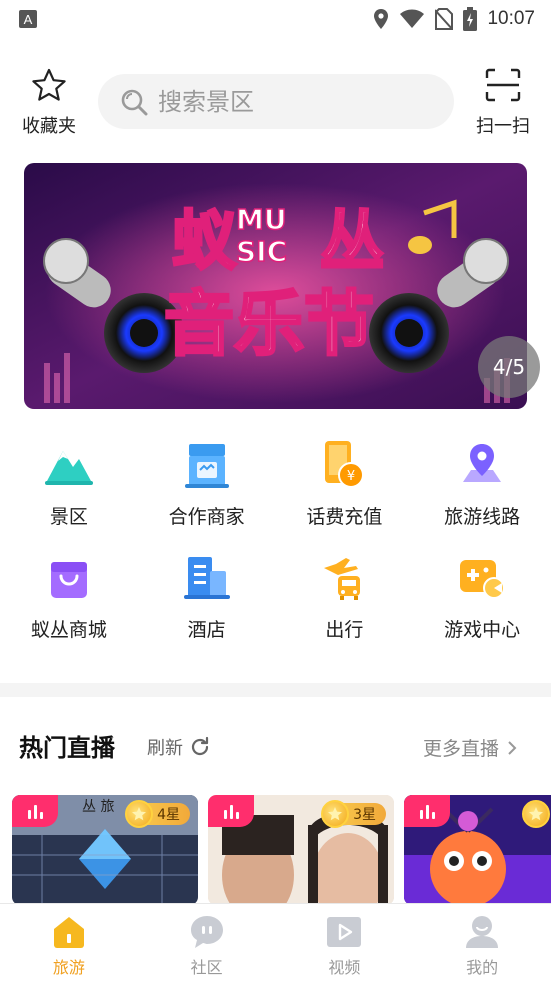 The height and width of the screenshot is (981, 551). I want to click on refresh-label: 刷新, so click(165, 748).